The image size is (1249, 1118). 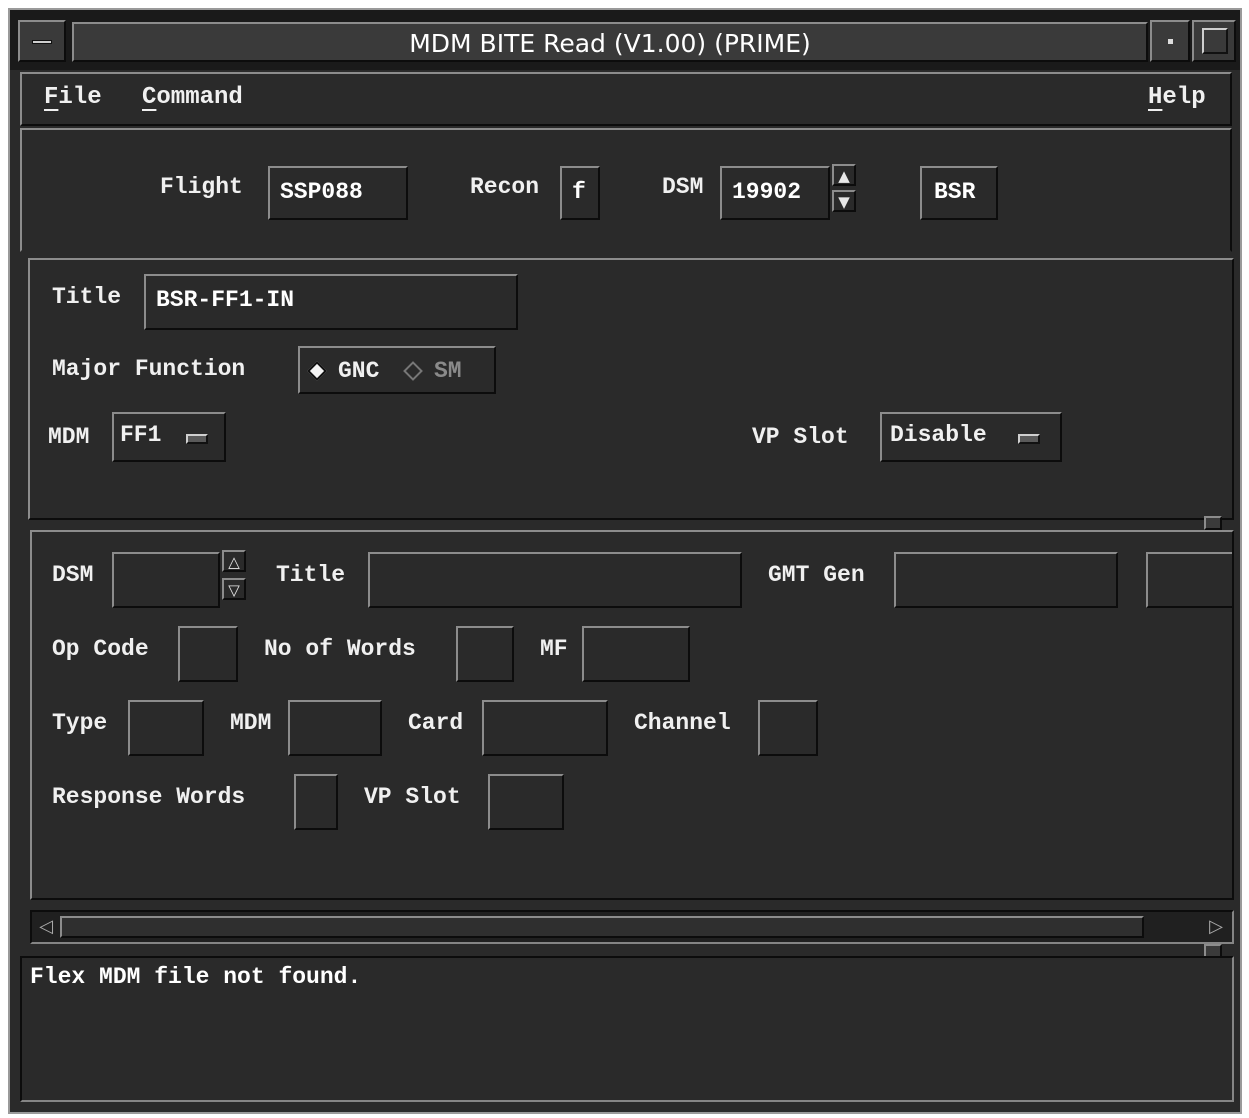 What do you see at coordinates (80, 97) in the screenshot?
I see `menu-file-label: ile` at bounding box center [80, 97].